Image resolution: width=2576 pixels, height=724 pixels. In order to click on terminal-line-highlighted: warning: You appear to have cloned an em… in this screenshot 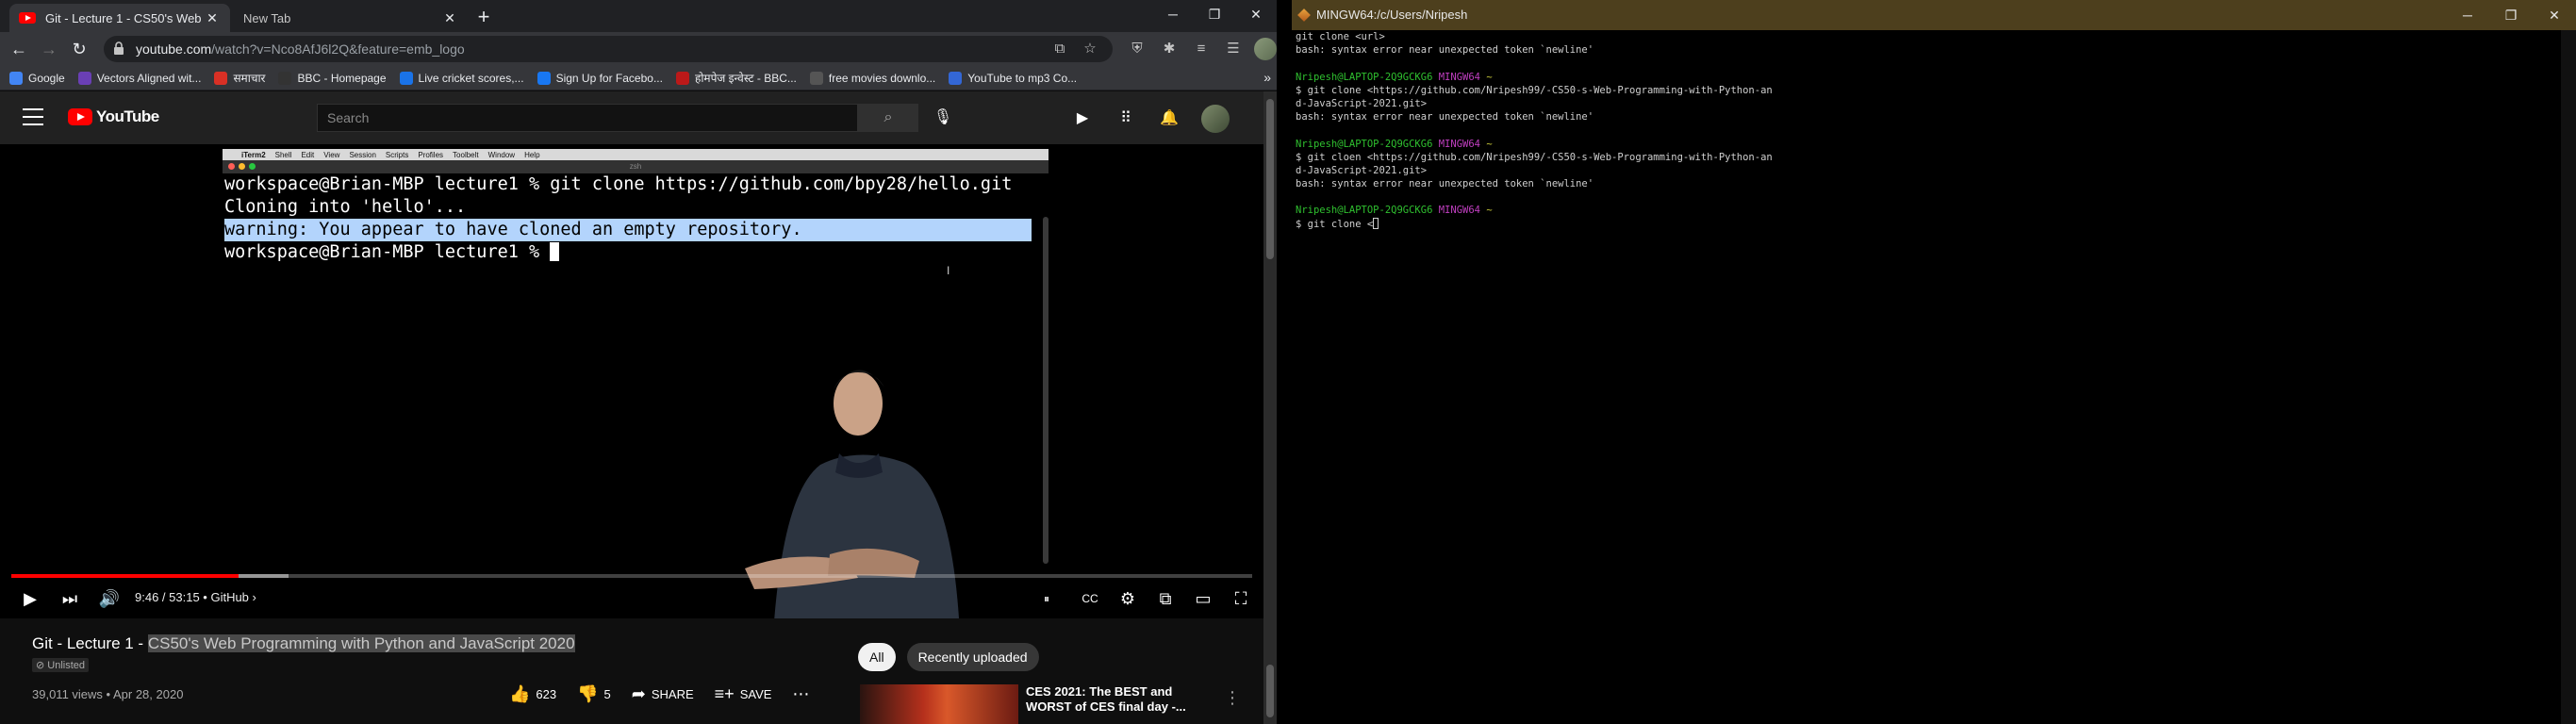, I will do `click(628, 230)`.